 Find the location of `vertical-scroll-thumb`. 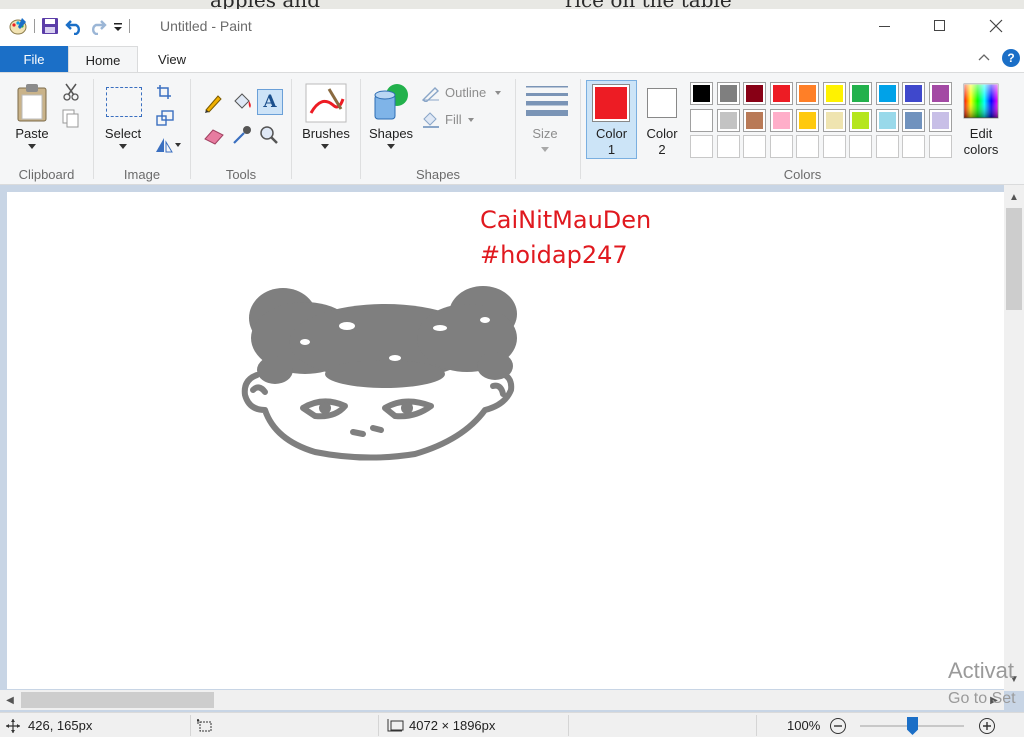

vertical-scroll-thumb is located at coordinates (1014, 259).